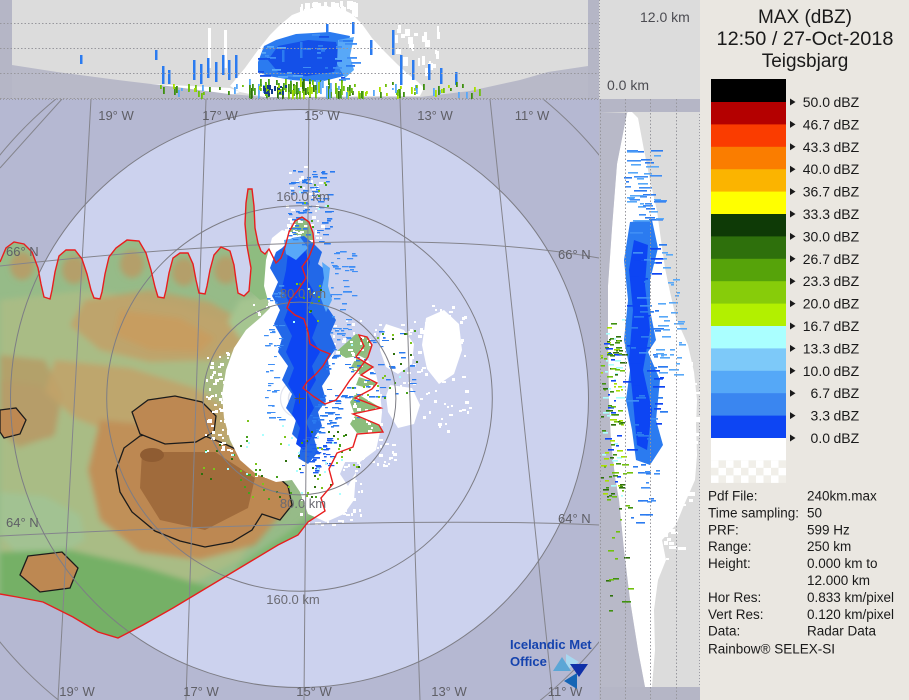  I want to click on svg-text: Range:, so click(730, 546).